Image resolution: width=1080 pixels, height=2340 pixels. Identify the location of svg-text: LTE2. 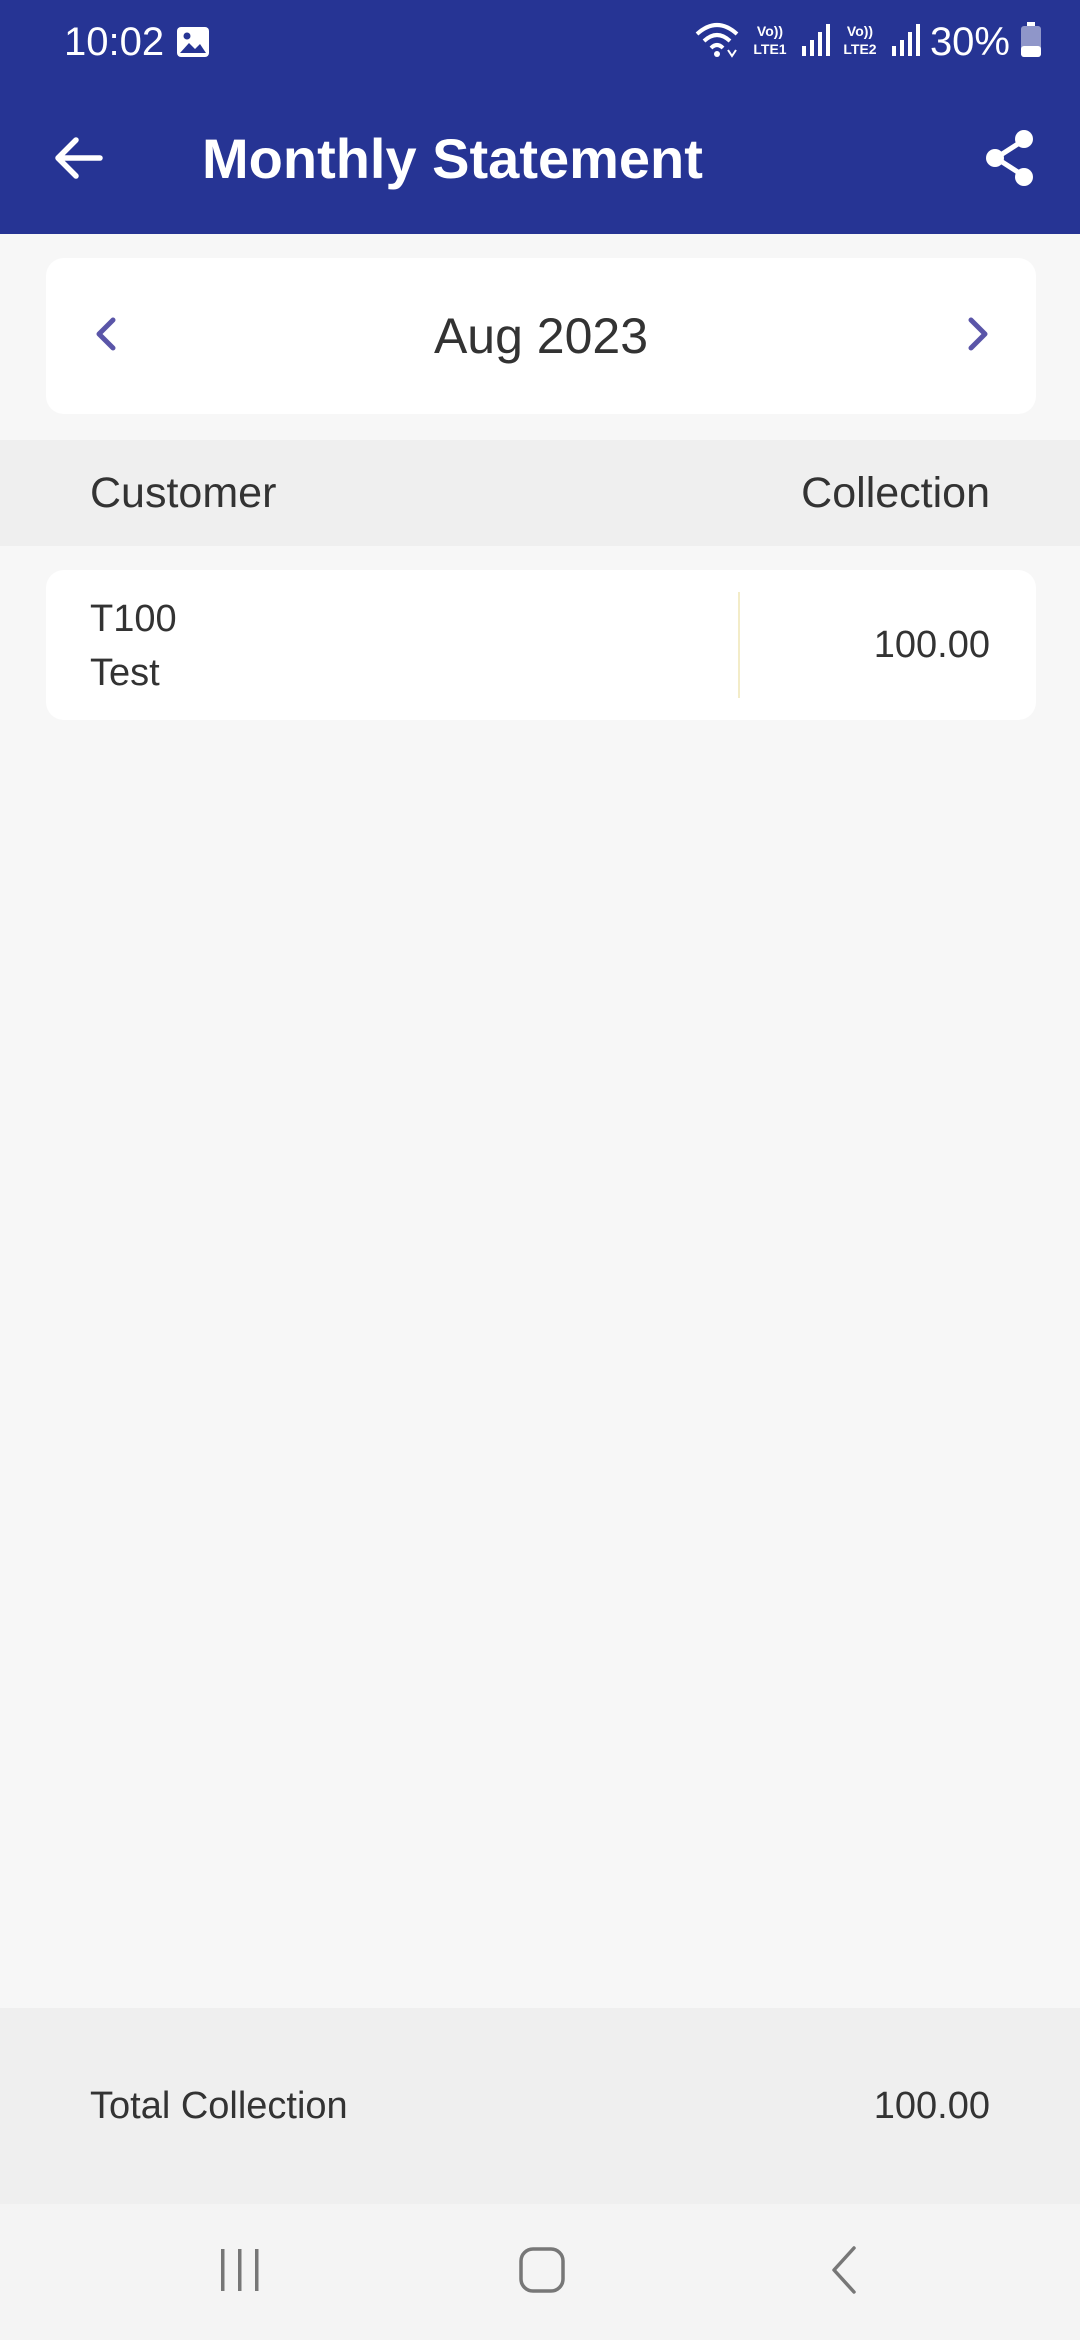
(859, 49).